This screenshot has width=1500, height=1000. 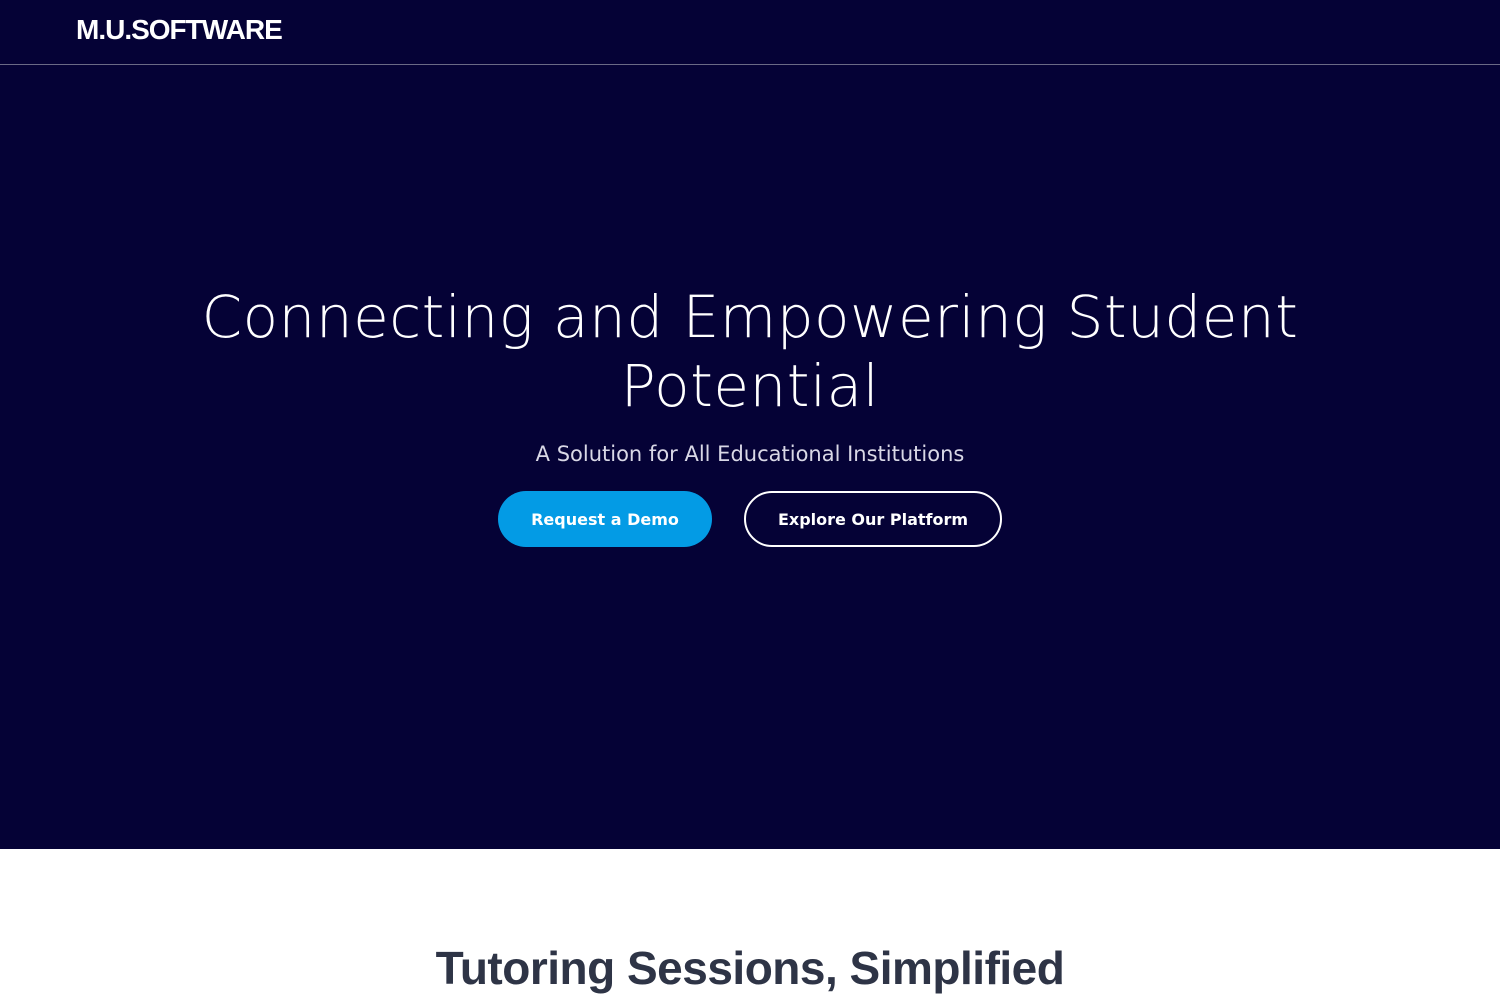 I want to click on section-title: Tutoring Sessions, Simplified, so click(x=750, y=968).